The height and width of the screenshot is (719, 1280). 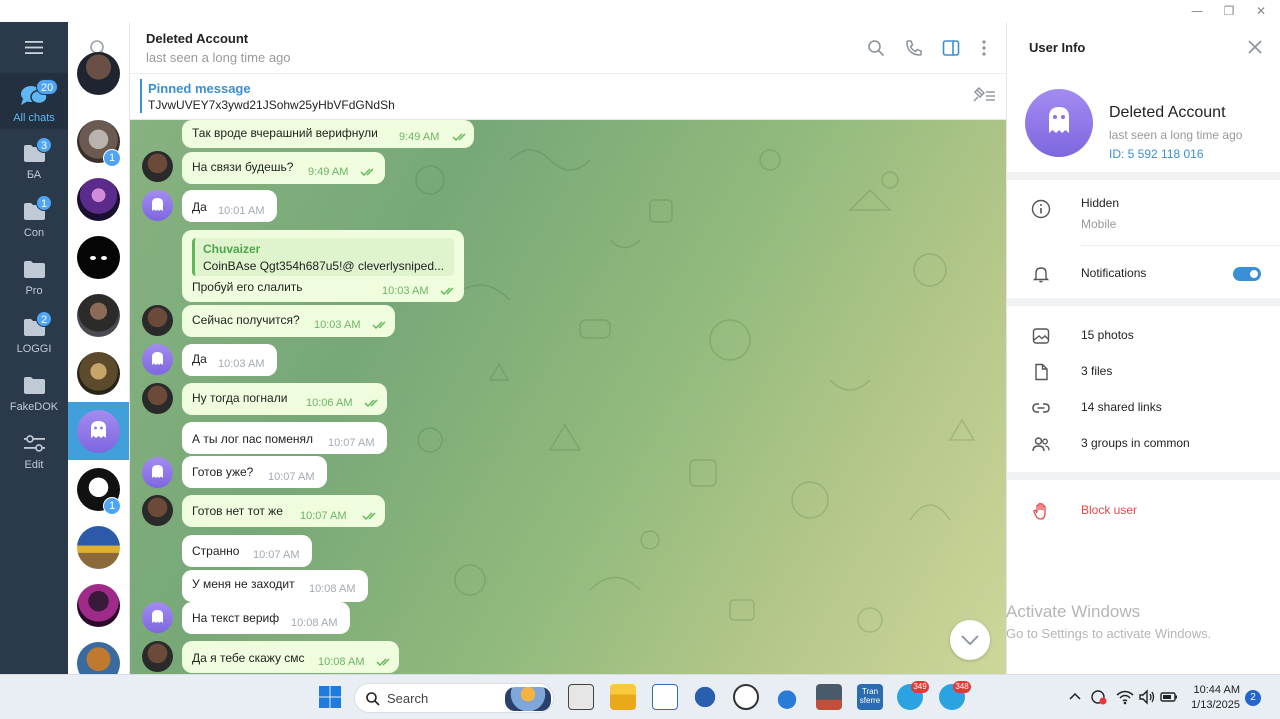 I want to click on transferred-app-icon: Tran sferre, so click(x=870, y=697).